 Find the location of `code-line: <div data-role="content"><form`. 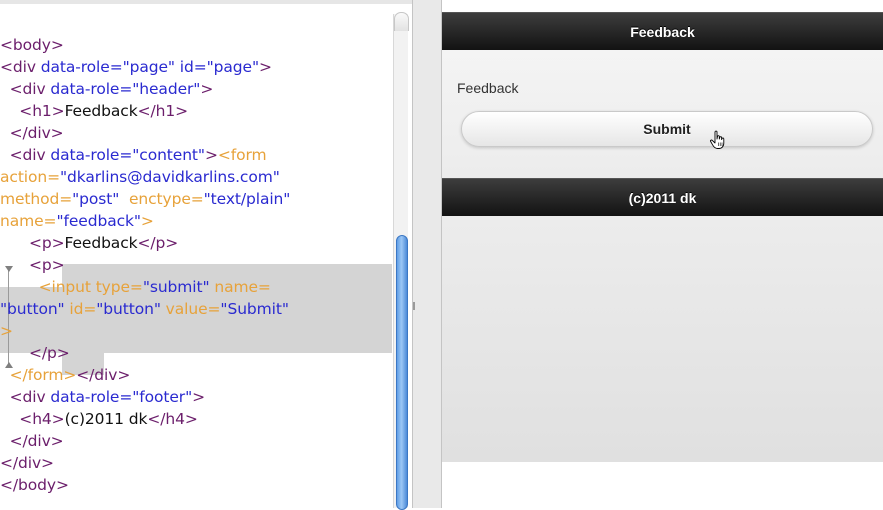

code-line: <div data-role="content"><form is located at coordinates (145, 155).